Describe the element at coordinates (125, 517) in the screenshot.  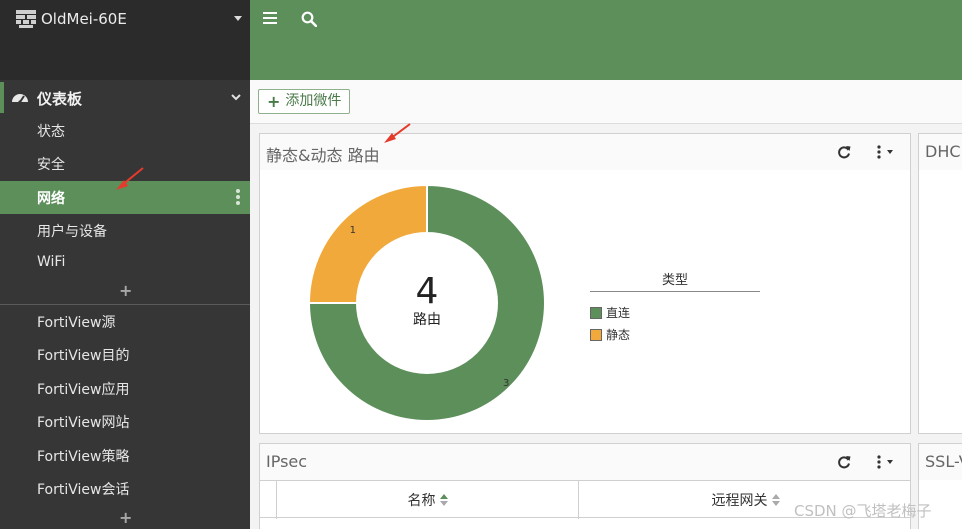
I see `add-fortiview-button: +` at that location.